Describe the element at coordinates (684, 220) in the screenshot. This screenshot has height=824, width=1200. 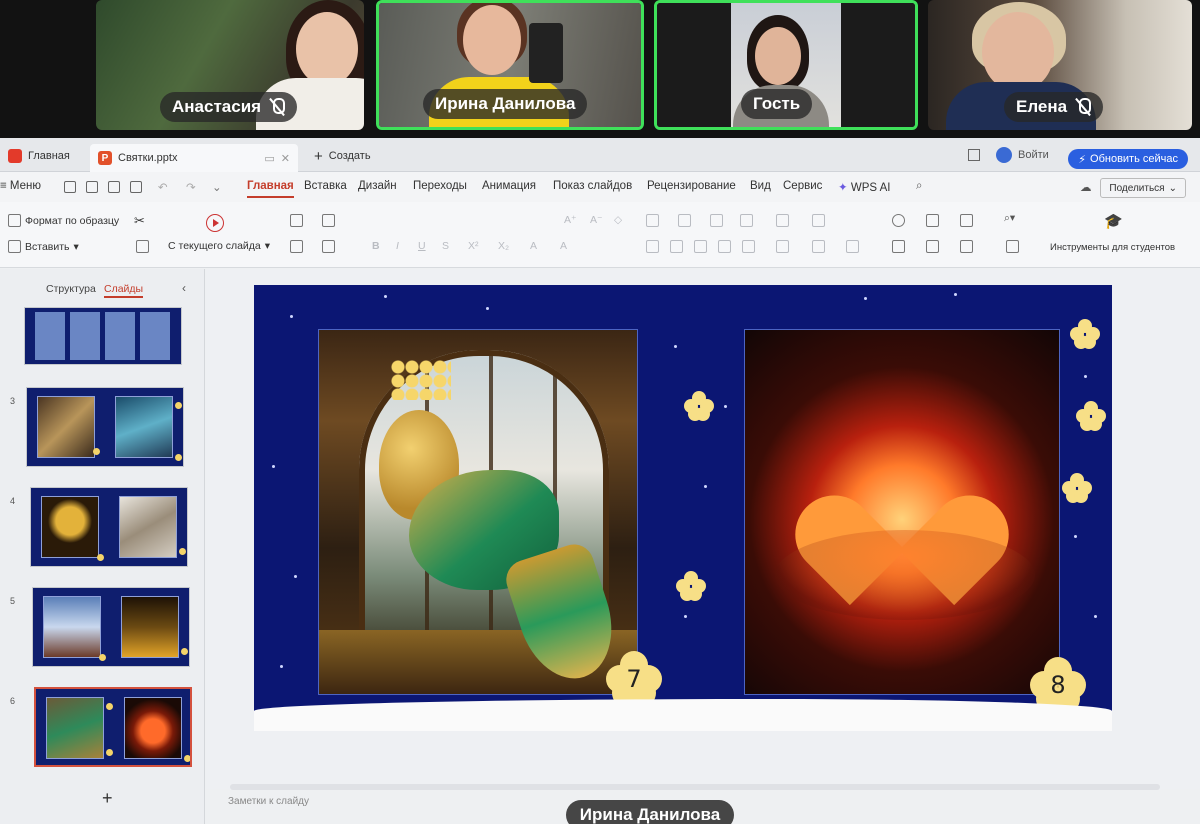
I see `numbering-icon` at that location.